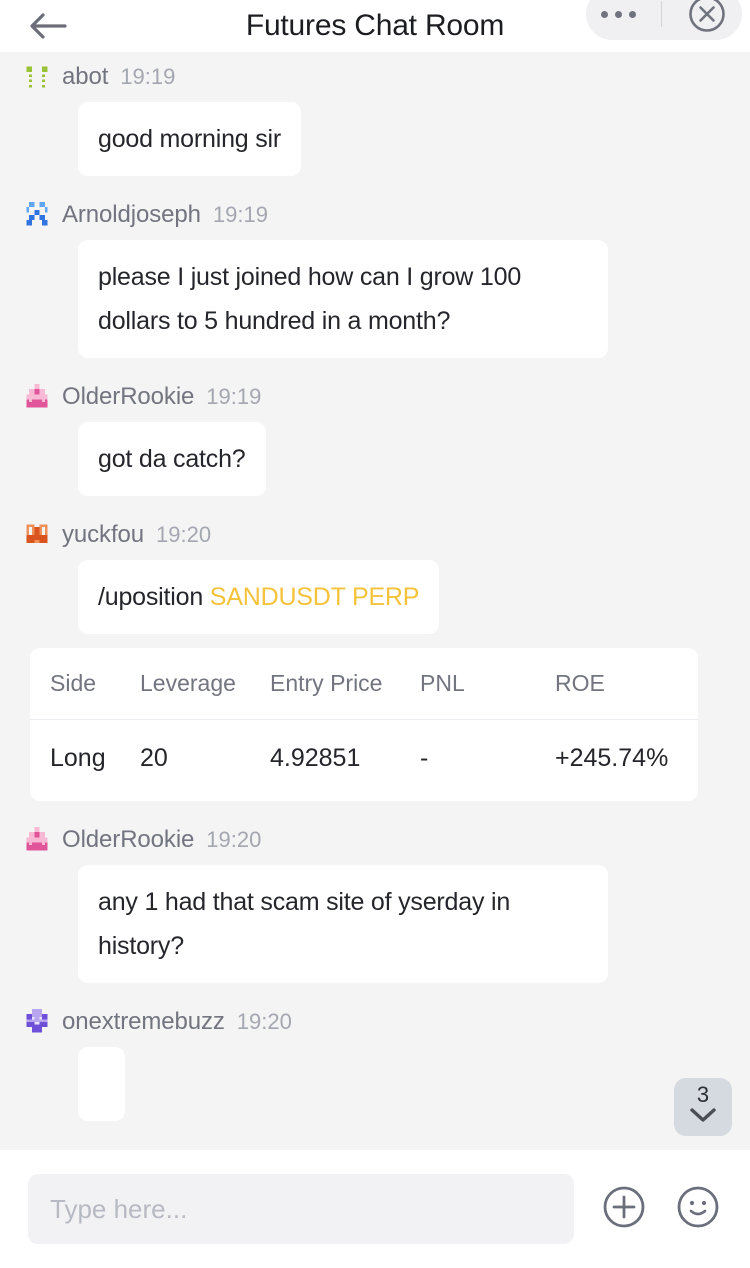 The width and height of the screenshot is (750, 1268). I want to click on avatar-identicon-arnoldjoseph, so click(37, 215).